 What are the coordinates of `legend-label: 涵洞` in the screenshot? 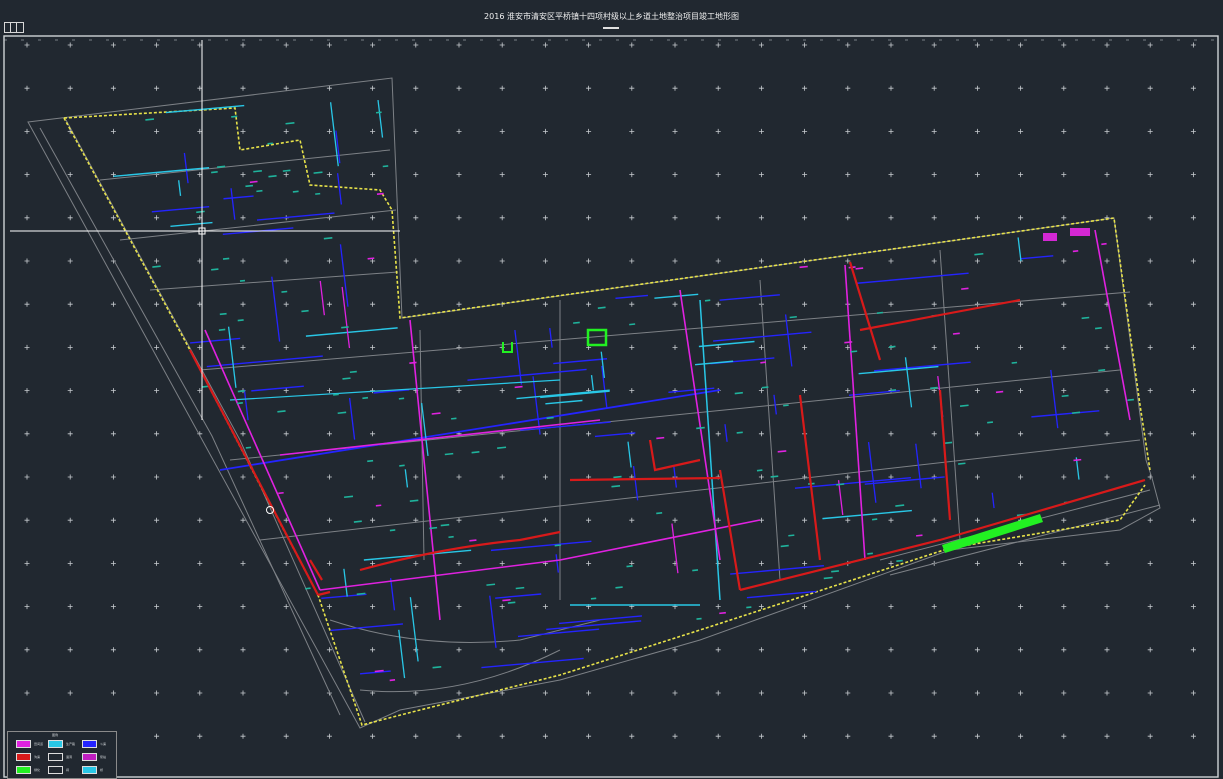 It's located at (69, 757).